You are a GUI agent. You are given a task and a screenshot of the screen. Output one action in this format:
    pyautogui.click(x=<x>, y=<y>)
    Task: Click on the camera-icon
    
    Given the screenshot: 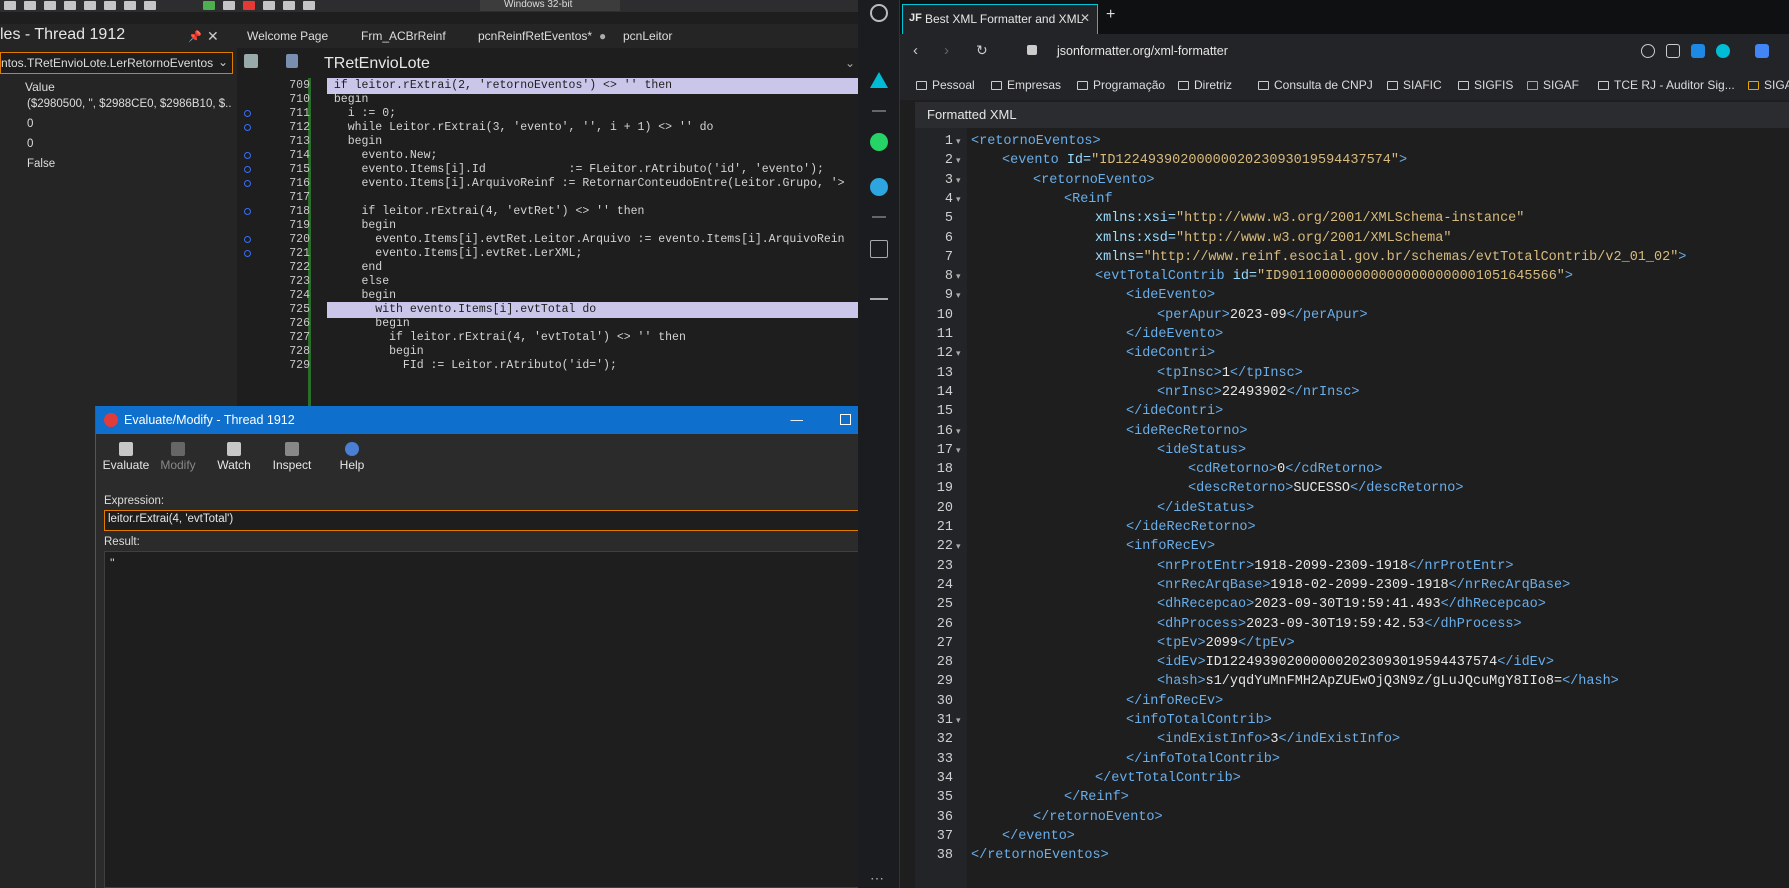 What is the action you would take?
    pyautogui.click(x=1673, y=51)
    